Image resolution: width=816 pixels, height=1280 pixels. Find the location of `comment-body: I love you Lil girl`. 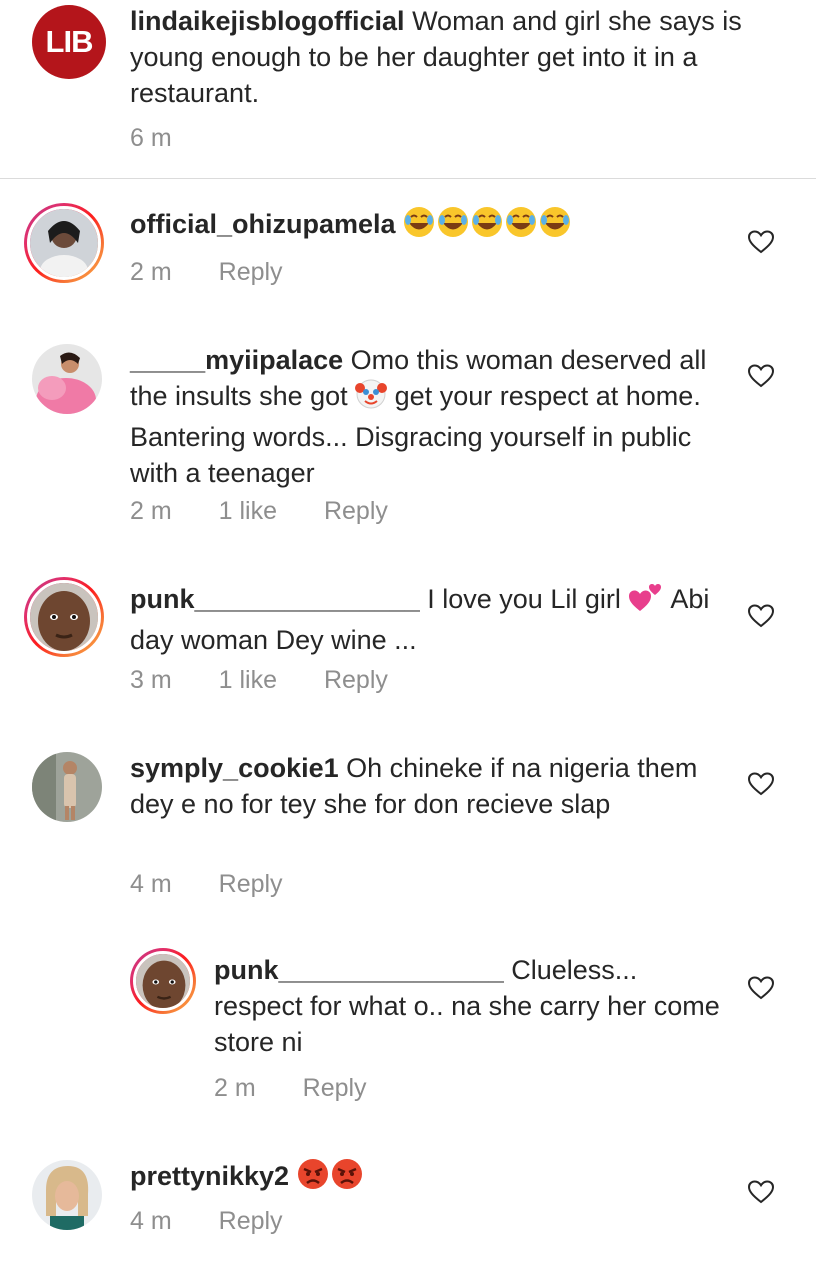

comment-body: I love you Lil girl is located at coordinates (520, 599).